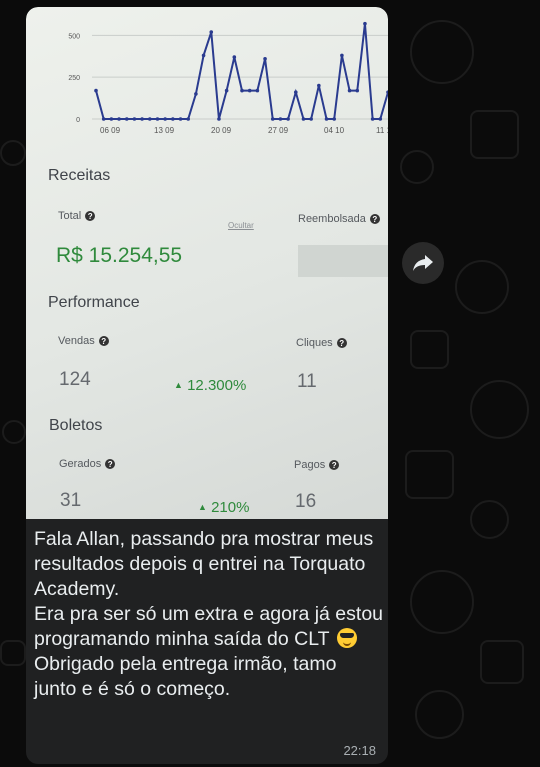 The image size is (540, 767). Describe the element at coordinates (359, 750) in the screenshot. I see `message-timestamp: 22:18` at that location.